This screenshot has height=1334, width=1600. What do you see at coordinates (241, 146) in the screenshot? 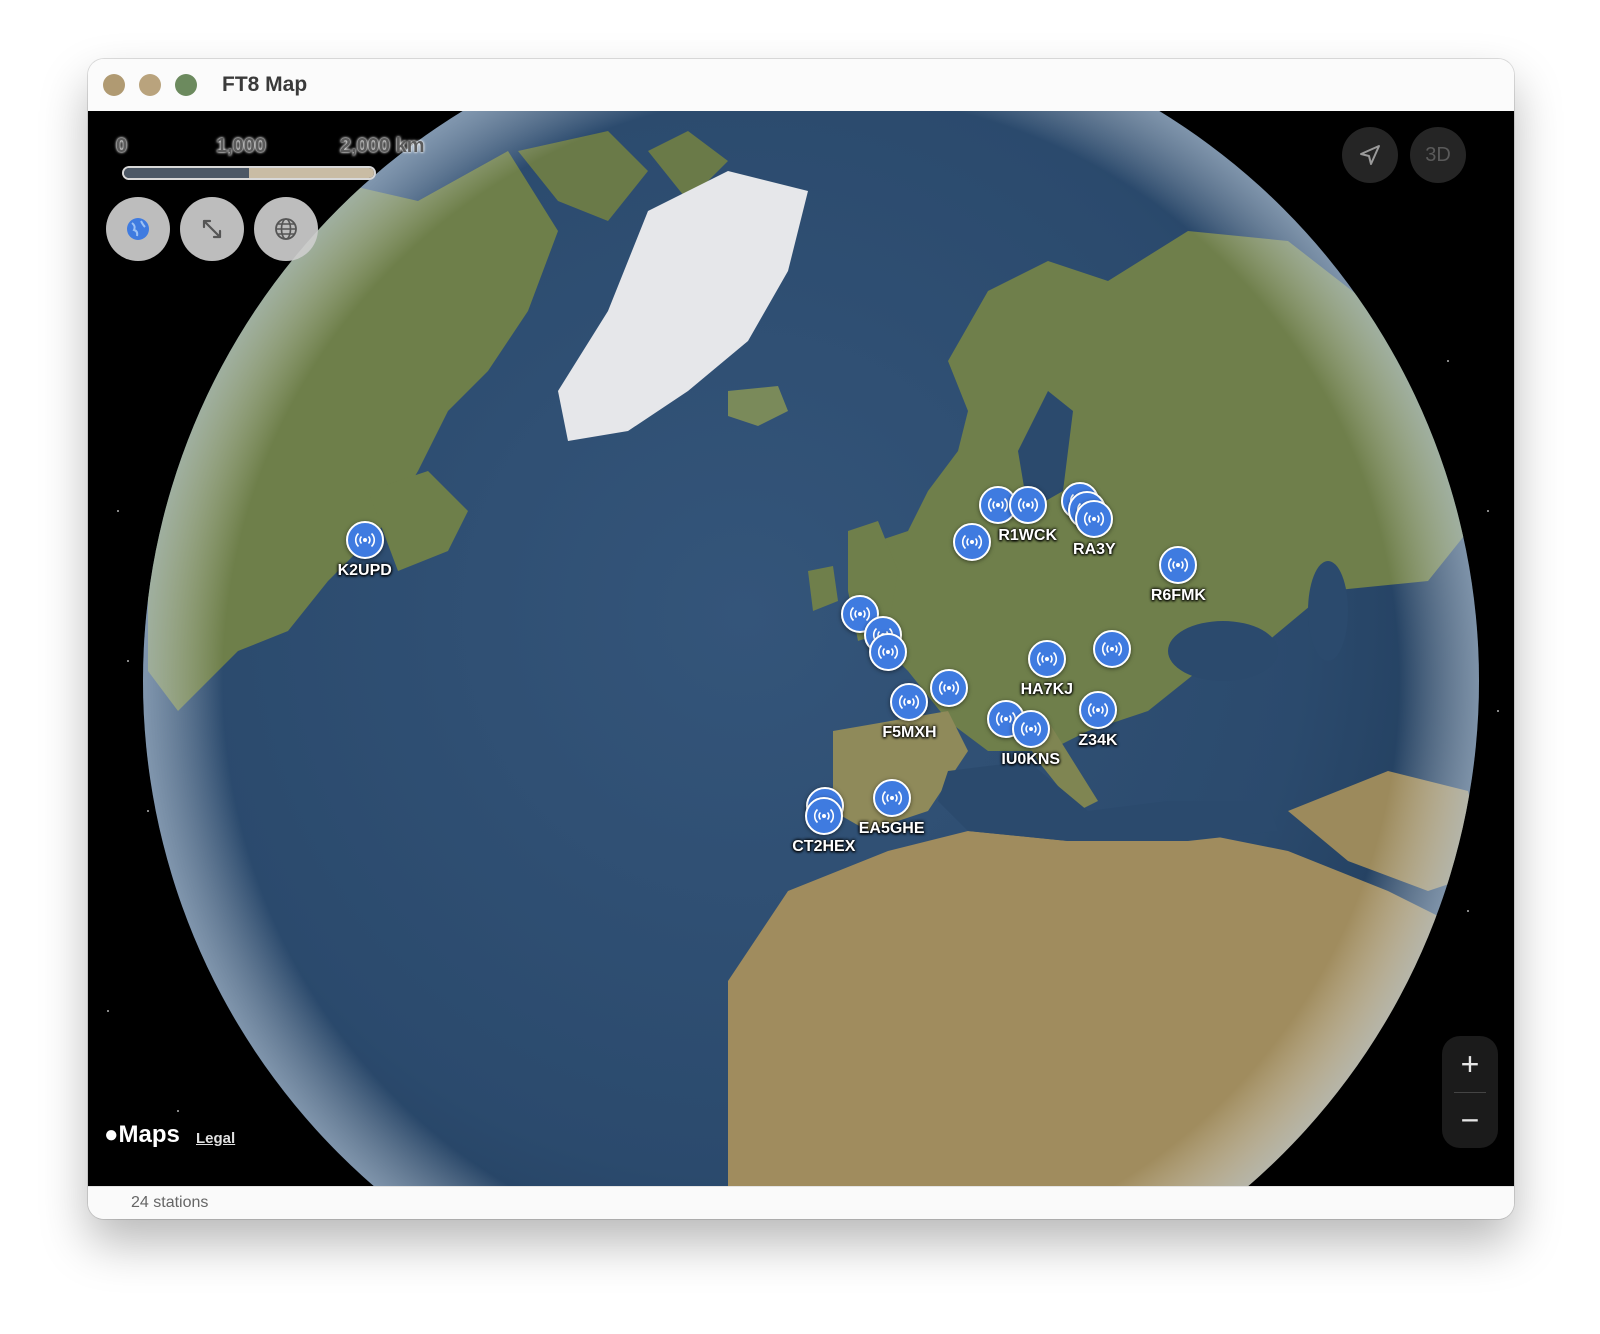
I see `scale-label-mid: 1,000` at bounding box center [241, 146].